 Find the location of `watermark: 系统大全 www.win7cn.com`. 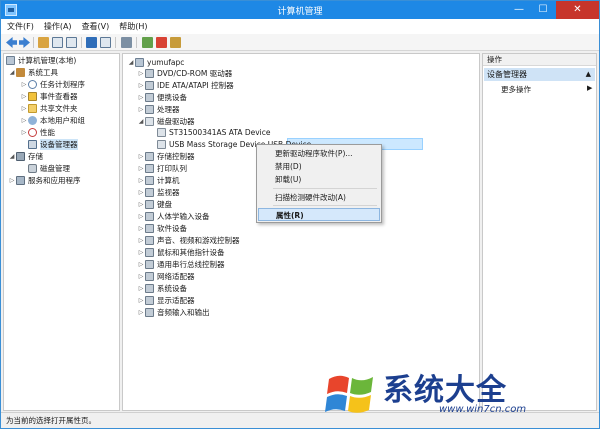

watermark: 系统大全 www.win7cn.com is located at coordinates (457, 394).